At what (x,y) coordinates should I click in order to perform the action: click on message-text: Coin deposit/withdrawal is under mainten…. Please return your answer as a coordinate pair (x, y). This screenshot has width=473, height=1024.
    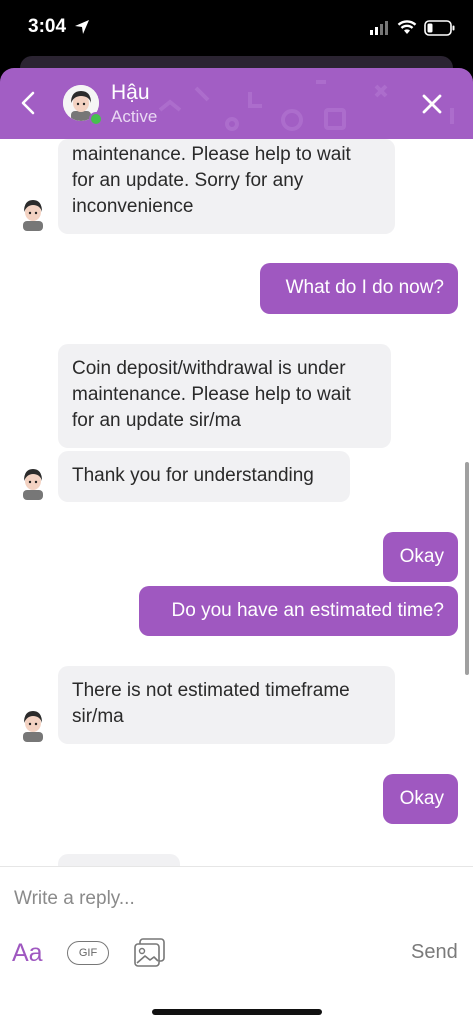
    Looking at the image, I should click on (211, 394).